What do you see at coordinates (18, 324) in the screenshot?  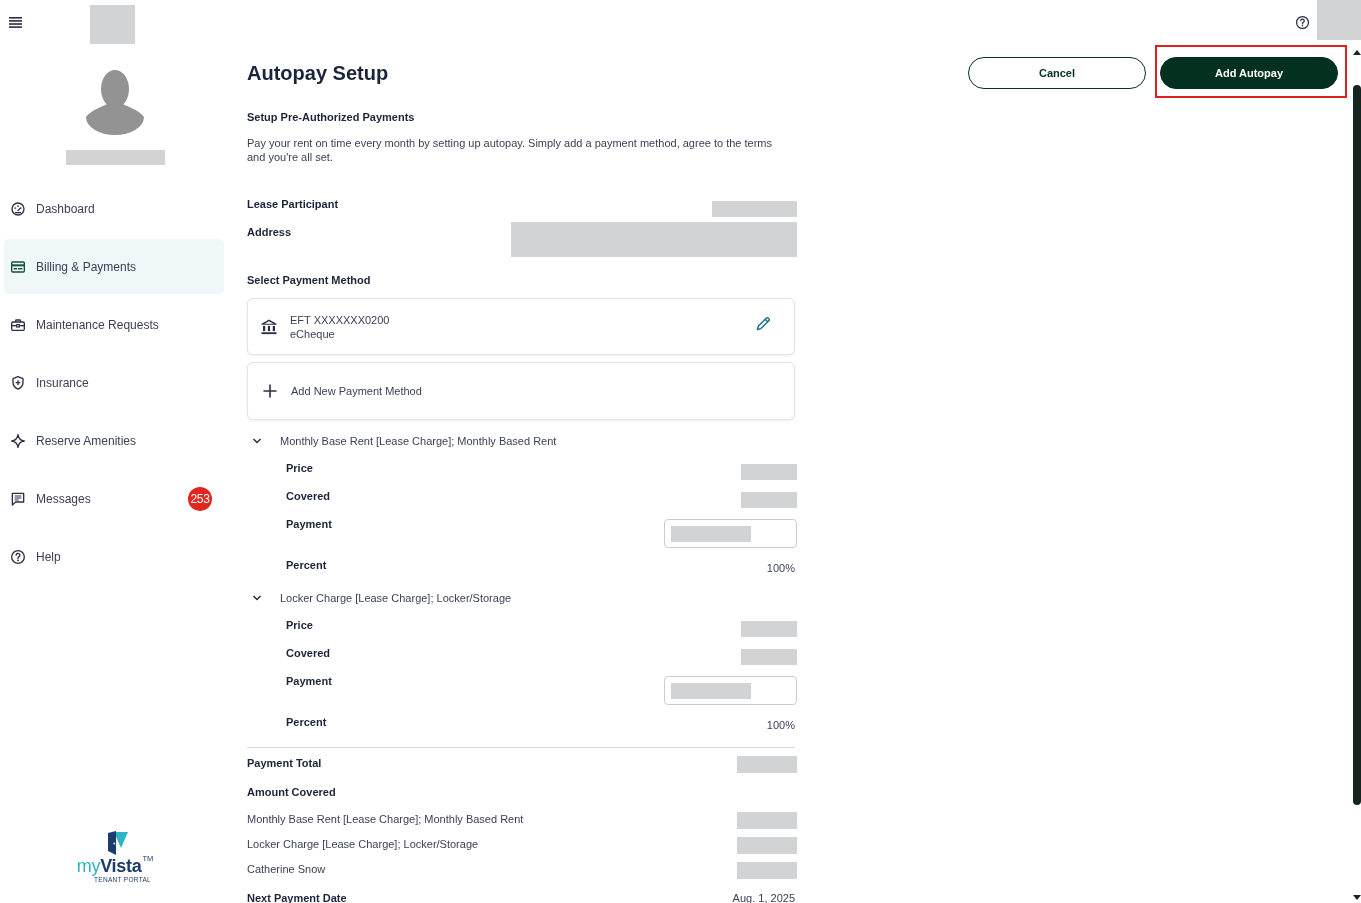 I see `toolbox-icon` at bounding box center [18, 324].